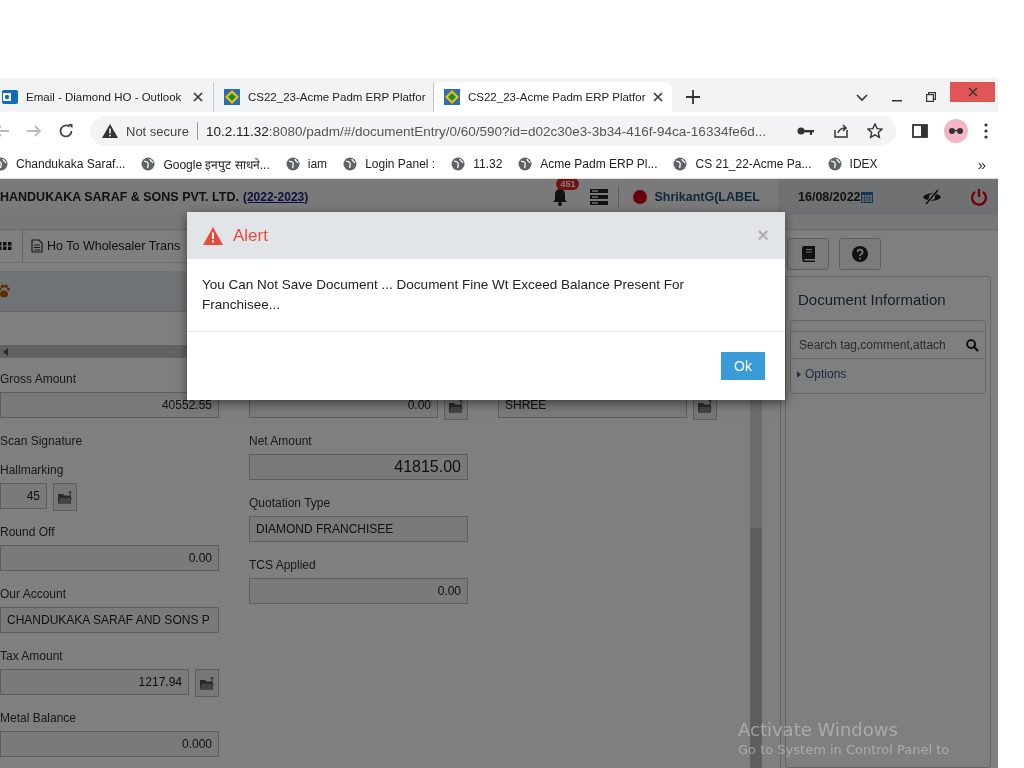 The width and height of the screenshot is (1024, 768). Describe the element at coordinates (852, 164) in the screenshot. I see `bookmark: IDEX` at that location.